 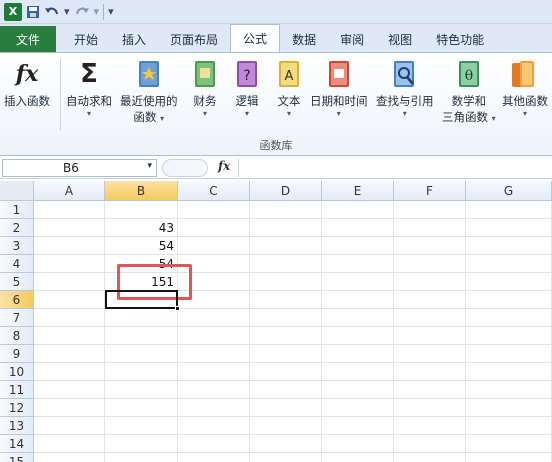 I want to click on insert-function-button: fx 插入函数, so click(x=27, y=83).